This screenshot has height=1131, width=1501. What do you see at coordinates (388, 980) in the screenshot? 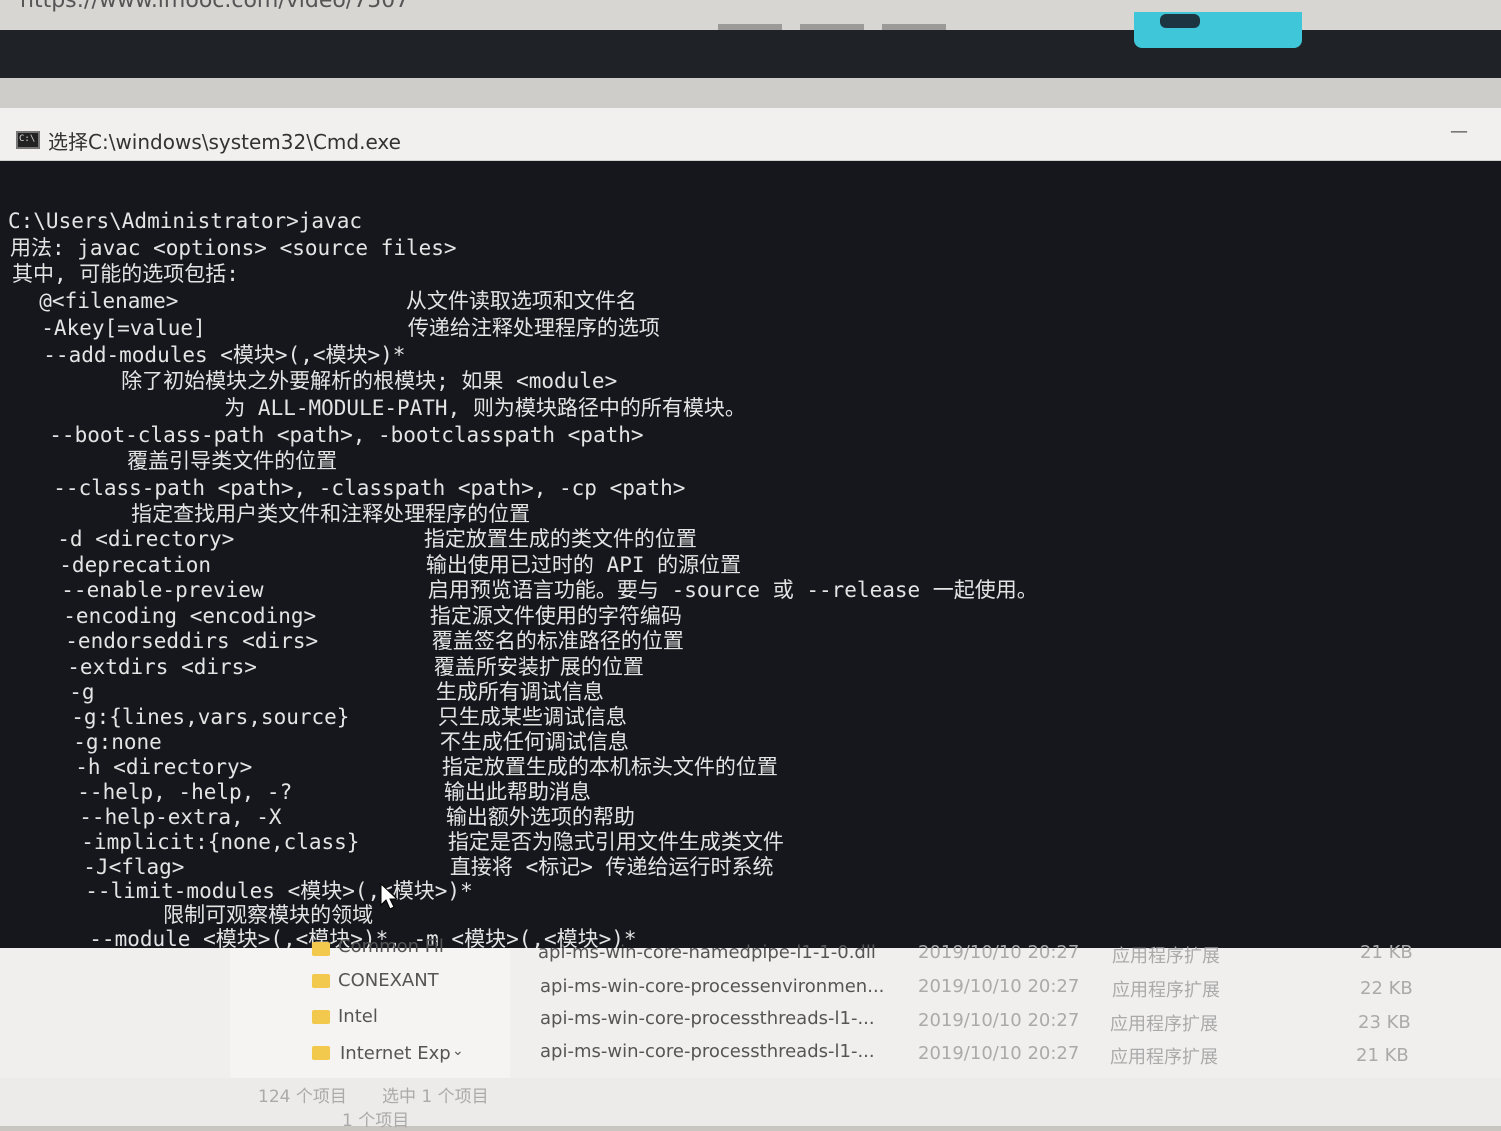
I see `nav-folder-item: CONEXANT` at bounding box center [388, 980].